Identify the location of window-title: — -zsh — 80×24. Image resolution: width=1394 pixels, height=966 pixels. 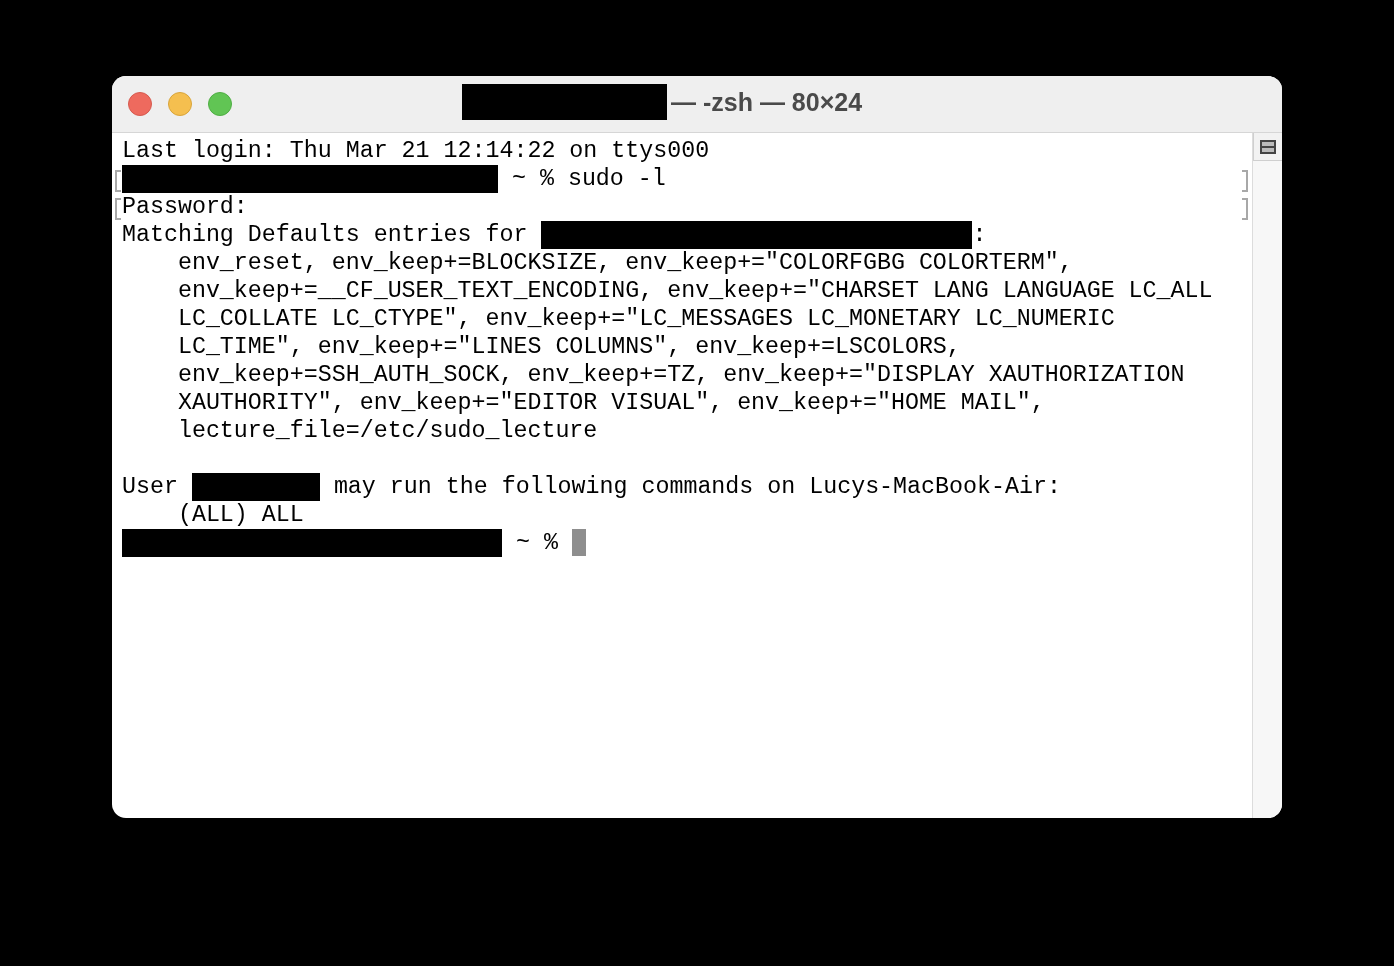
(767, 102).